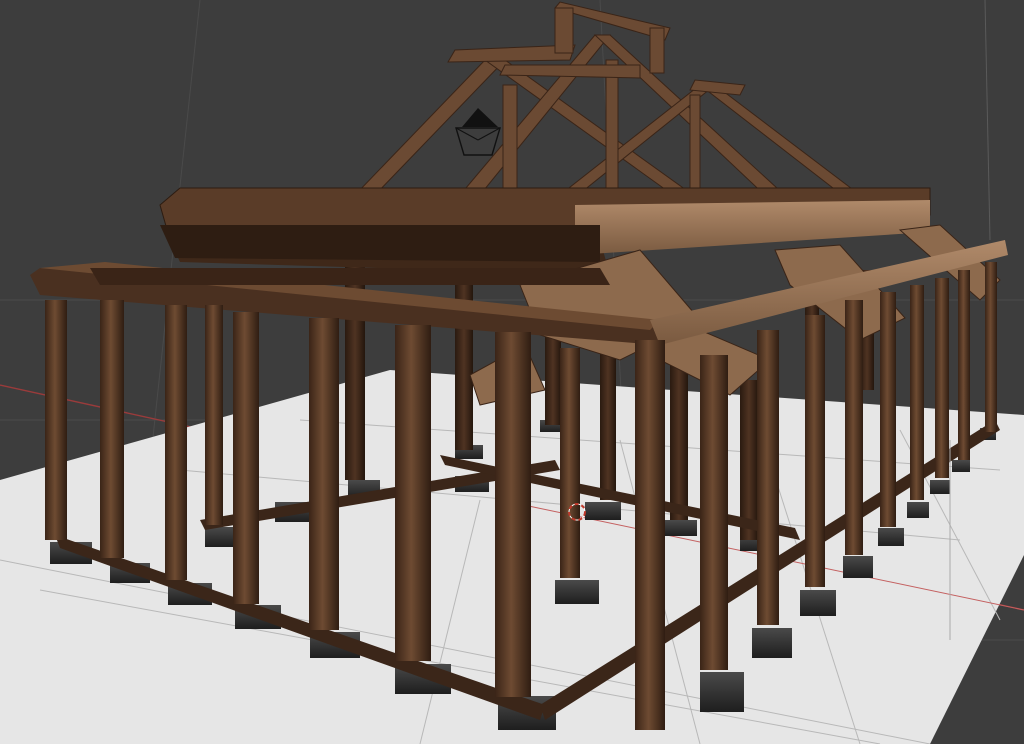  I want to click on camera-icon, so click(478, 132).